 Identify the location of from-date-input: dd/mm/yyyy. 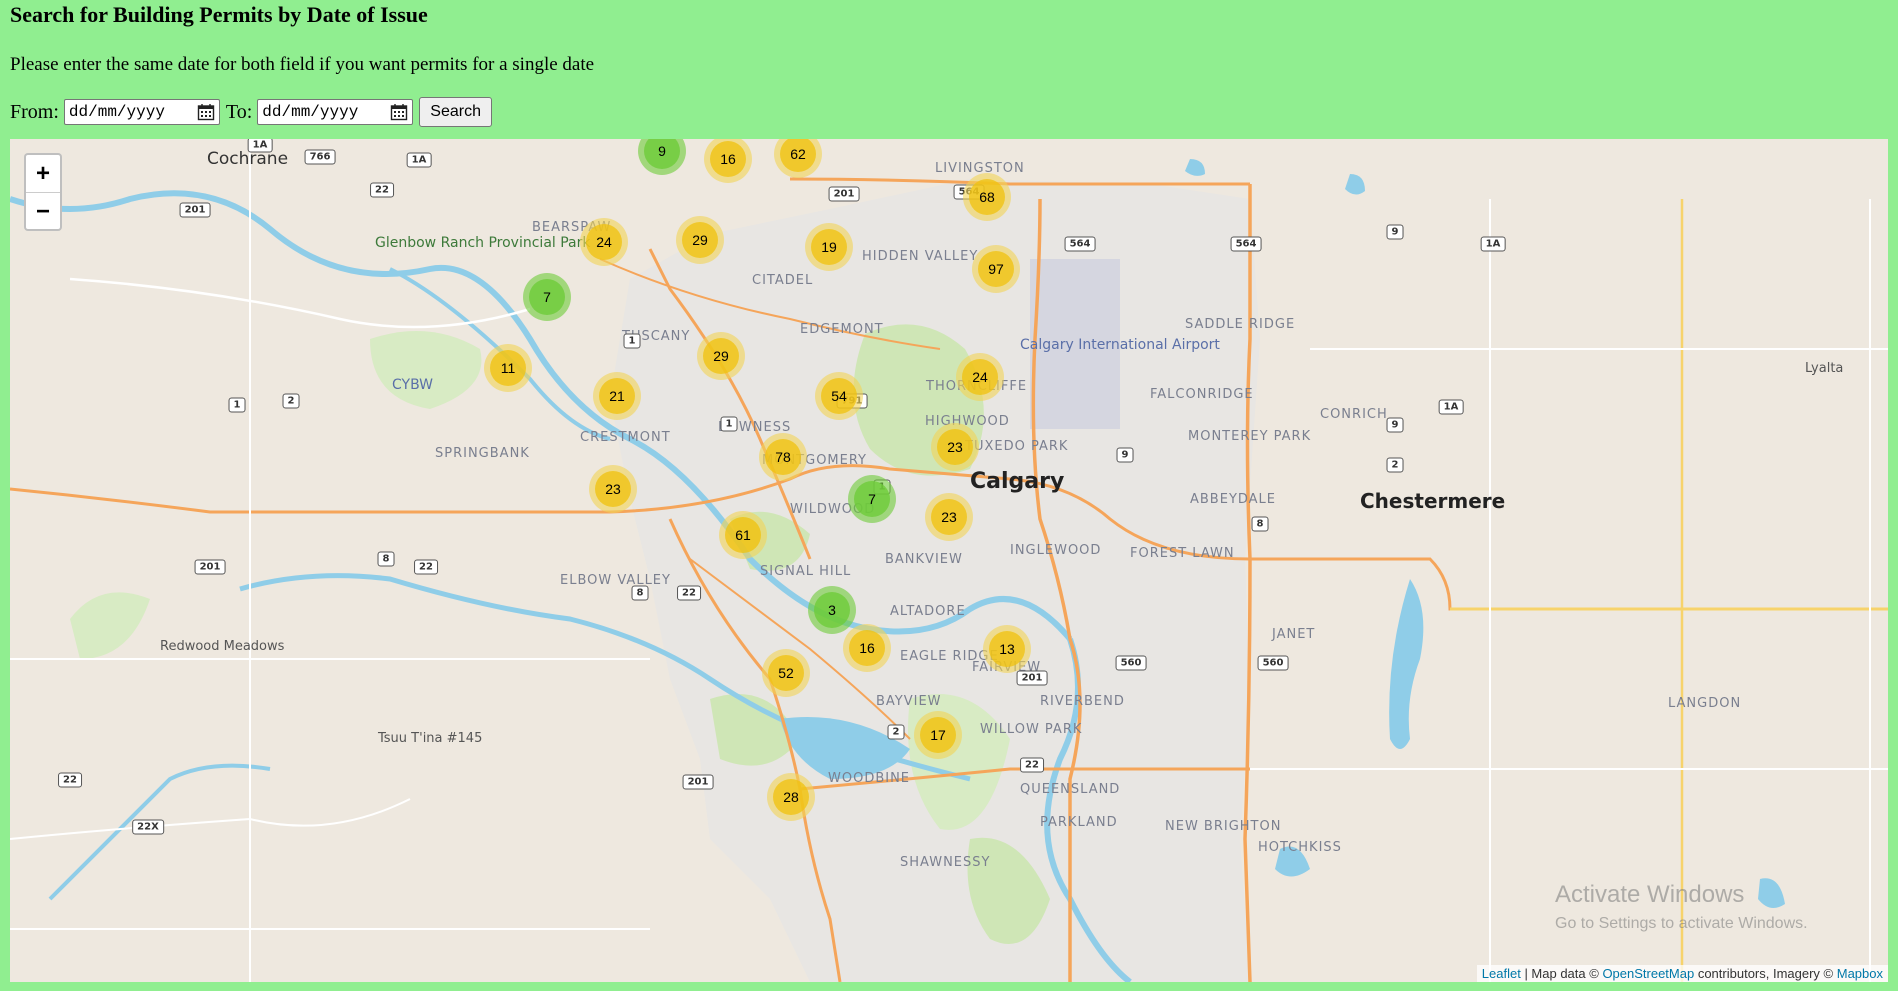
(141, 112).